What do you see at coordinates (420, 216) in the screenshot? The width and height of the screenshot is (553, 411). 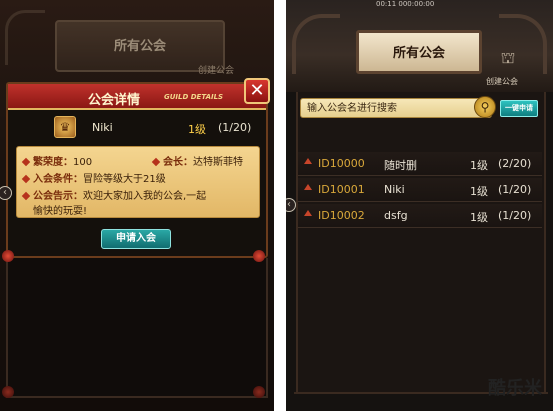 I see `guild-row: ID10002 dsfg 1级 (1/20)` at bounding box center [420, 216].